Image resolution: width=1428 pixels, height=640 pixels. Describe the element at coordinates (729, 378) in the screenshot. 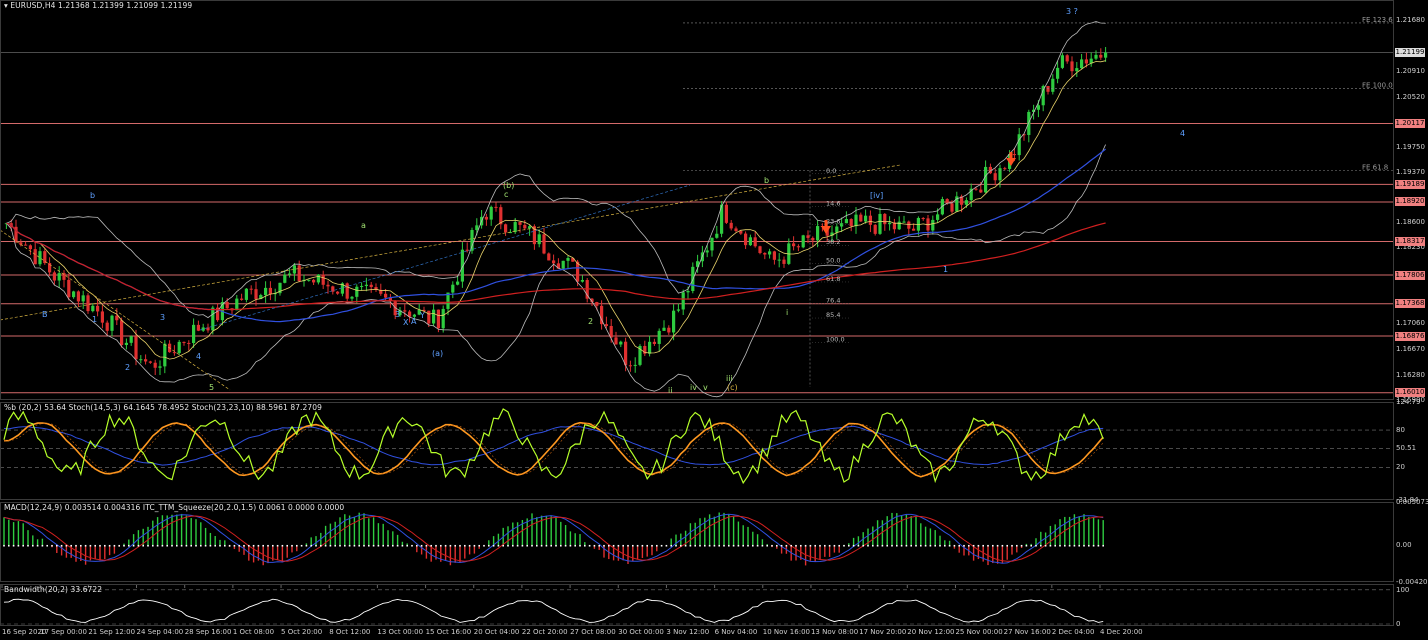

I see `wave-label: iii` at that location.